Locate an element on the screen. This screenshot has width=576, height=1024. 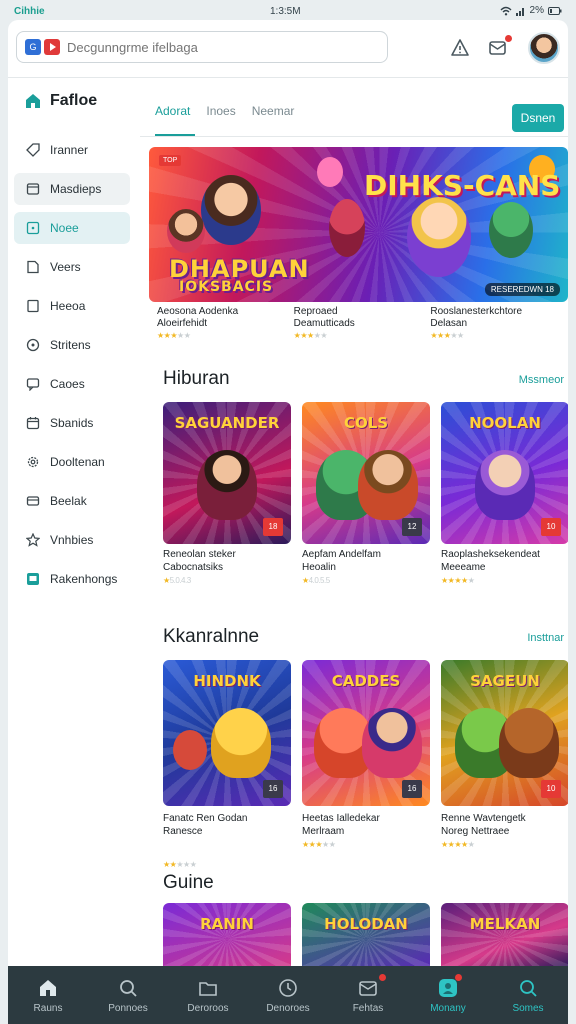
status-bar: Cihhie 1:3:5M 2% is located at coordinates (288, 11).